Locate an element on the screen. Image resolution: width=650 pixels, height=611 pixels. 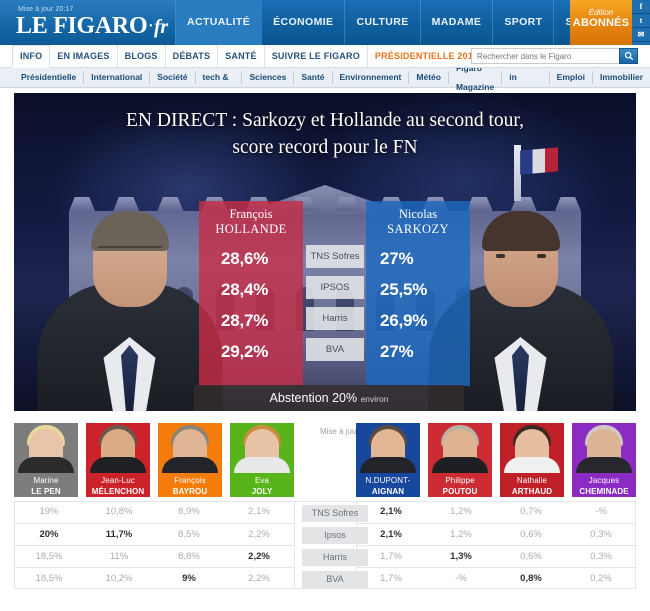
sarkozy-firstname: Nicolas is located at coordinates (418, 214).